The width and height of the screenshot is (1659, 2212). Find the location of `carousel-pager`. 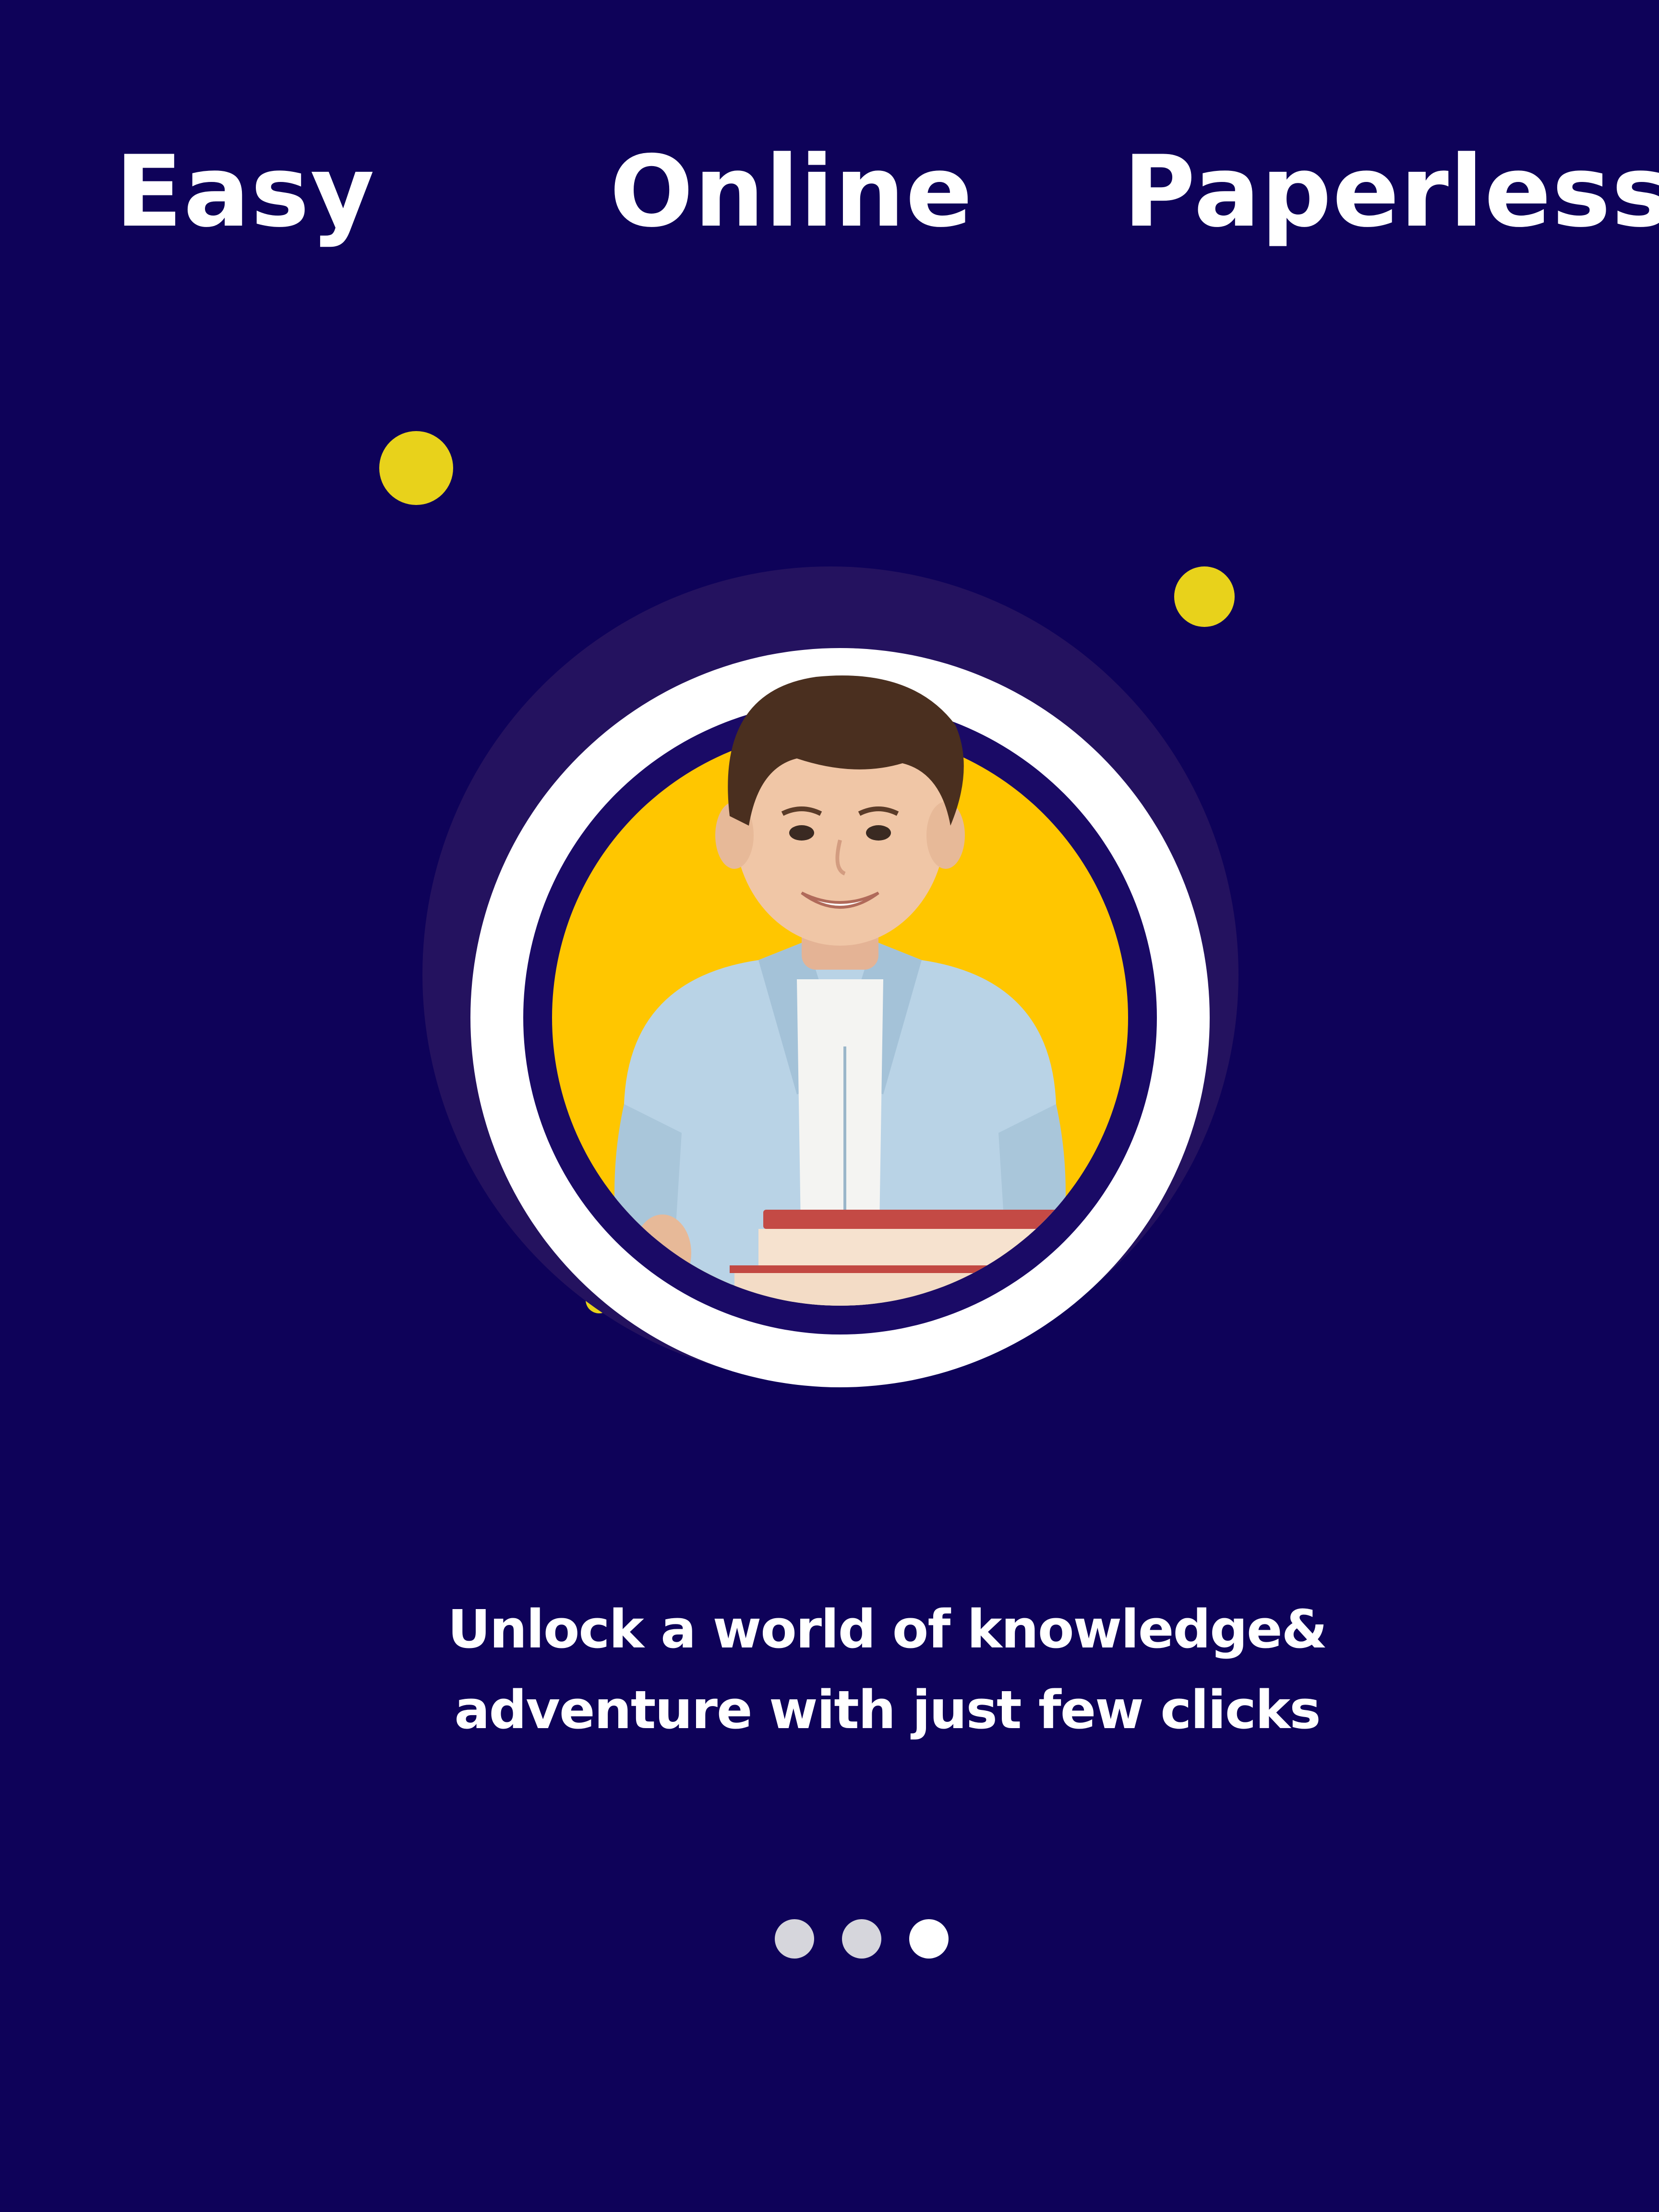

carousel-pager is located at coordinates (866, 1939).